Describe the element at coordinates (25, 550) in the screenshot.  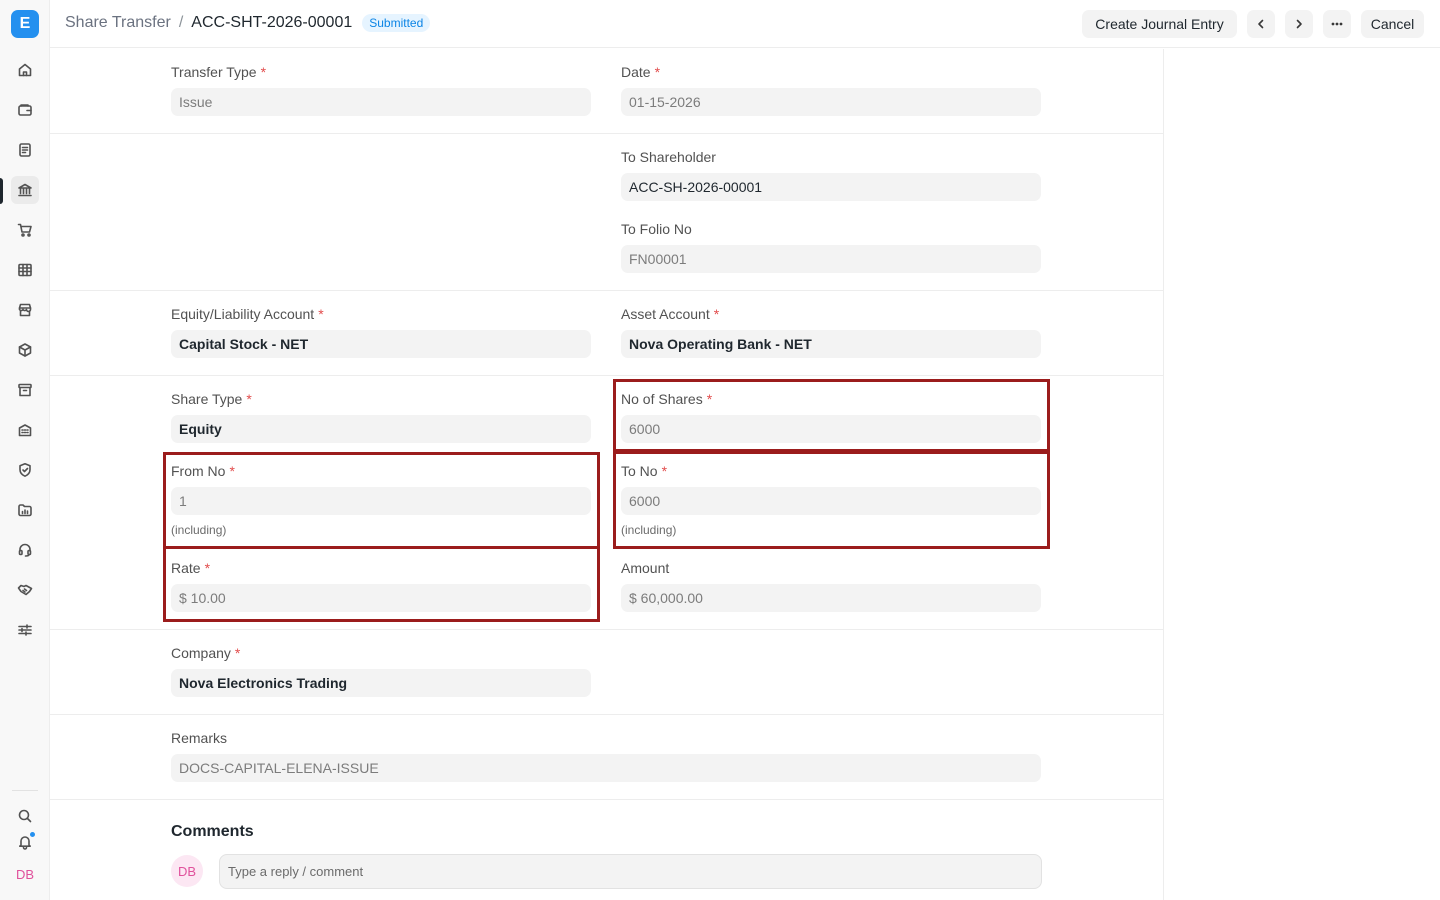
I see `headset-icon` at that location.